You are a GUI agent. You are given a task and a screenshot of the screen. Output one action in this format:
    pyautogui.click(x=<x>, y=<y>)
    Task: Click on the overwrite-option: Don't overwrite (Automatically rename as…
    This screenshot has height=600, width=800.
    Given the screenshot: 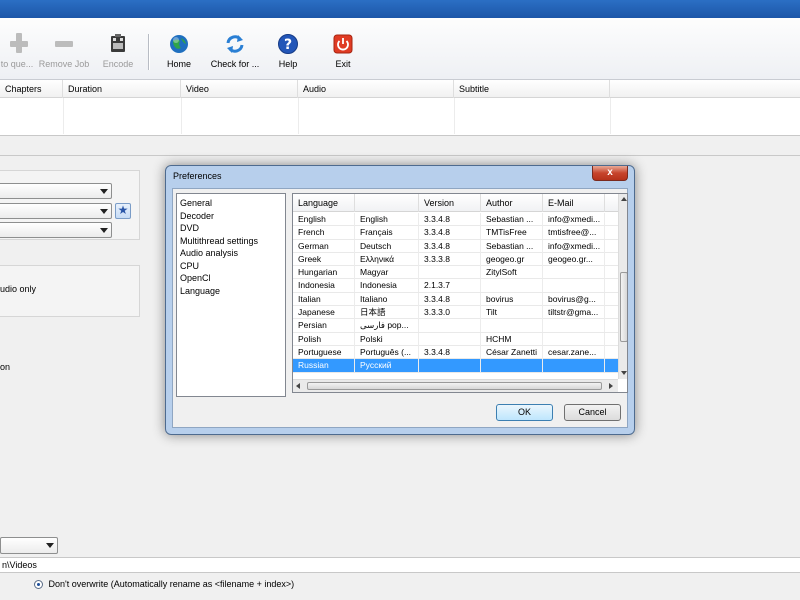 What is the action you would take?
    pyautogui.click(x=164, y=584)
    